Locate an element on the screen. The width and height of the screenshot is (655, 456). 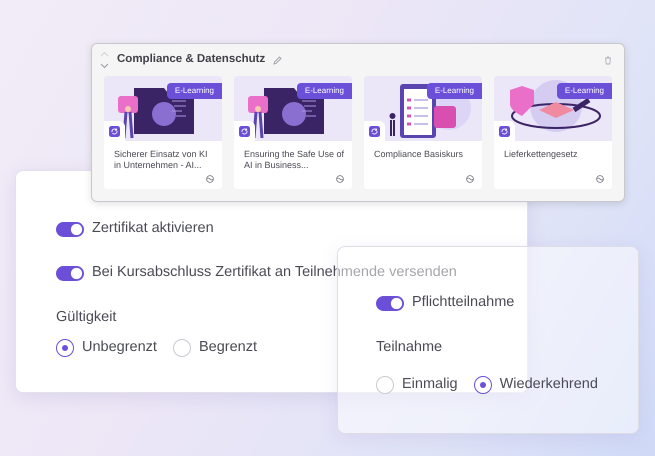
group-title: Compliance & Datenschutz is located at coordinates (191, 60).